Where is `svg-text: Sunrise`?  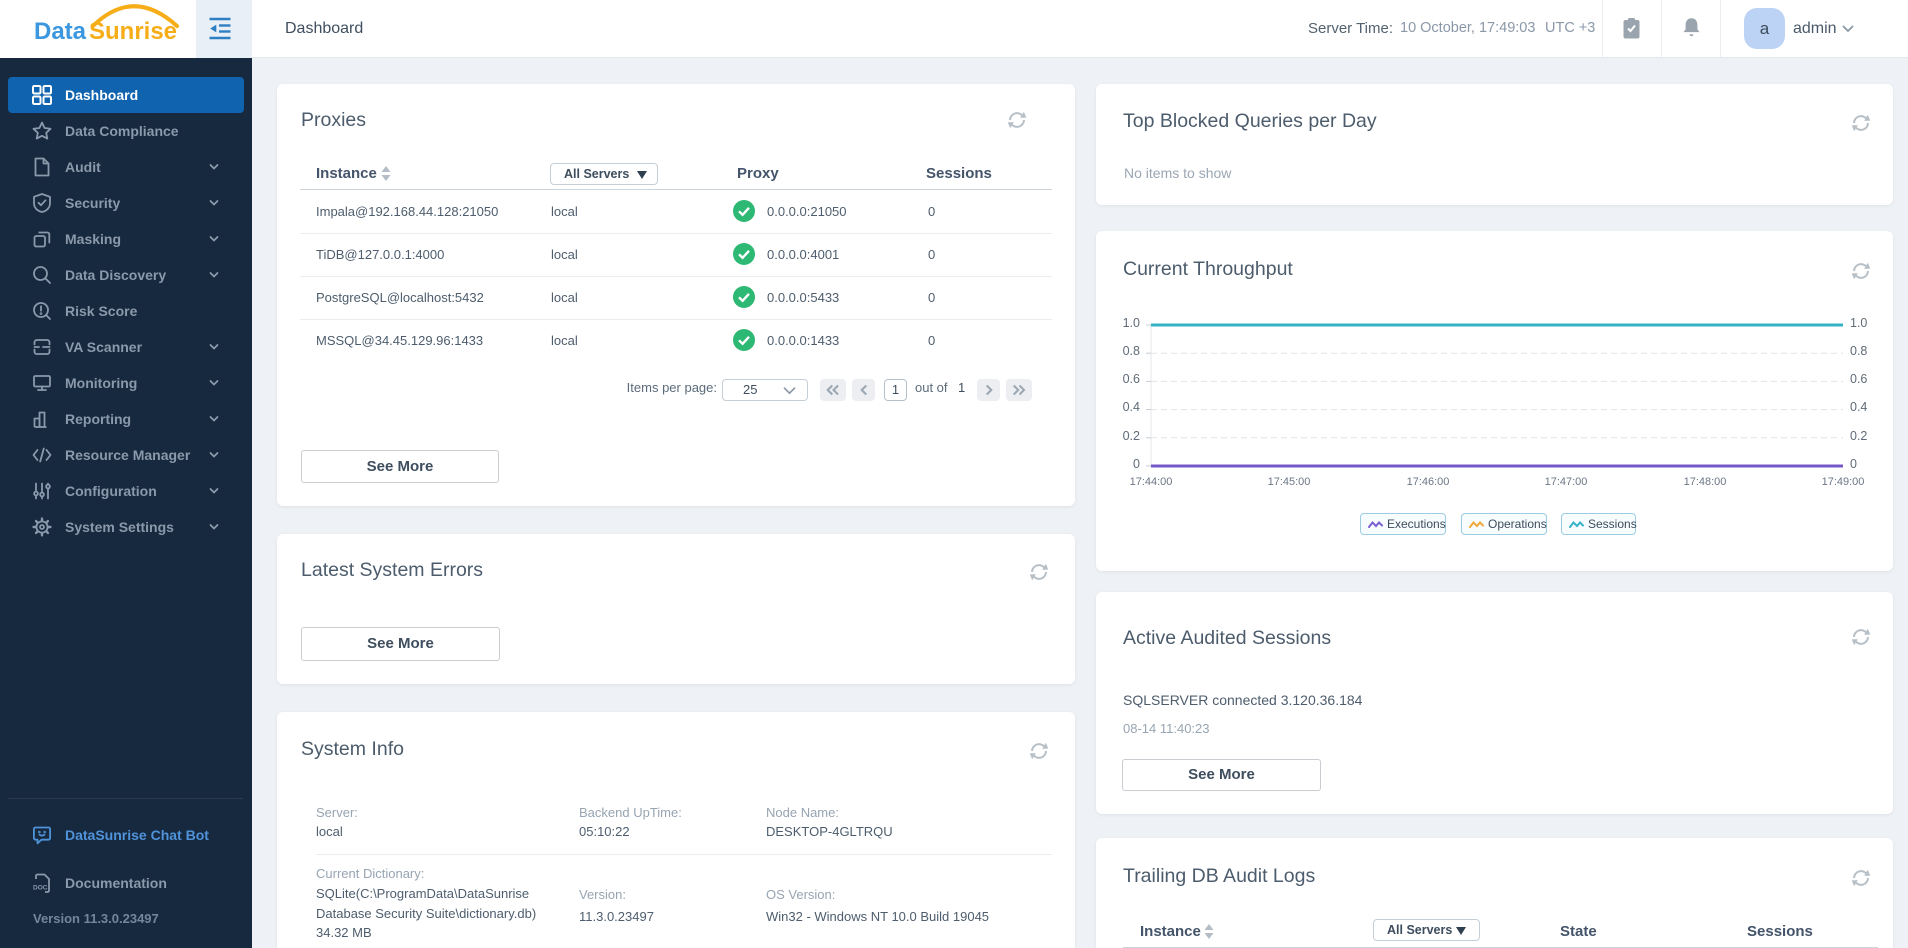
svg-text: Sunrise is located at coordinates (133, 31).